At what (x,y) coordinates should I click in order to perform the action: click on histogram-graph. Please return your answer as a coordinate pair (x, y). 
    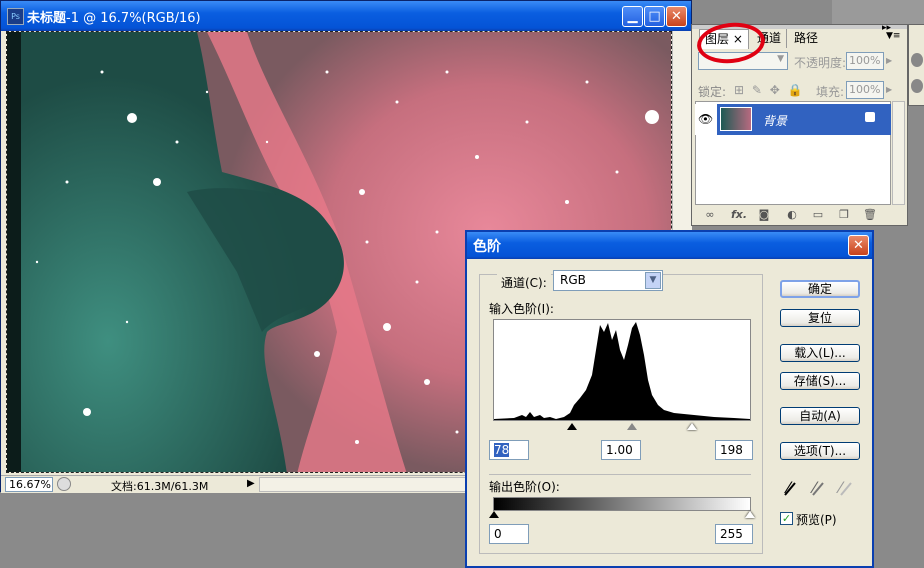
    Looking at the image, I should click on (622, 371).